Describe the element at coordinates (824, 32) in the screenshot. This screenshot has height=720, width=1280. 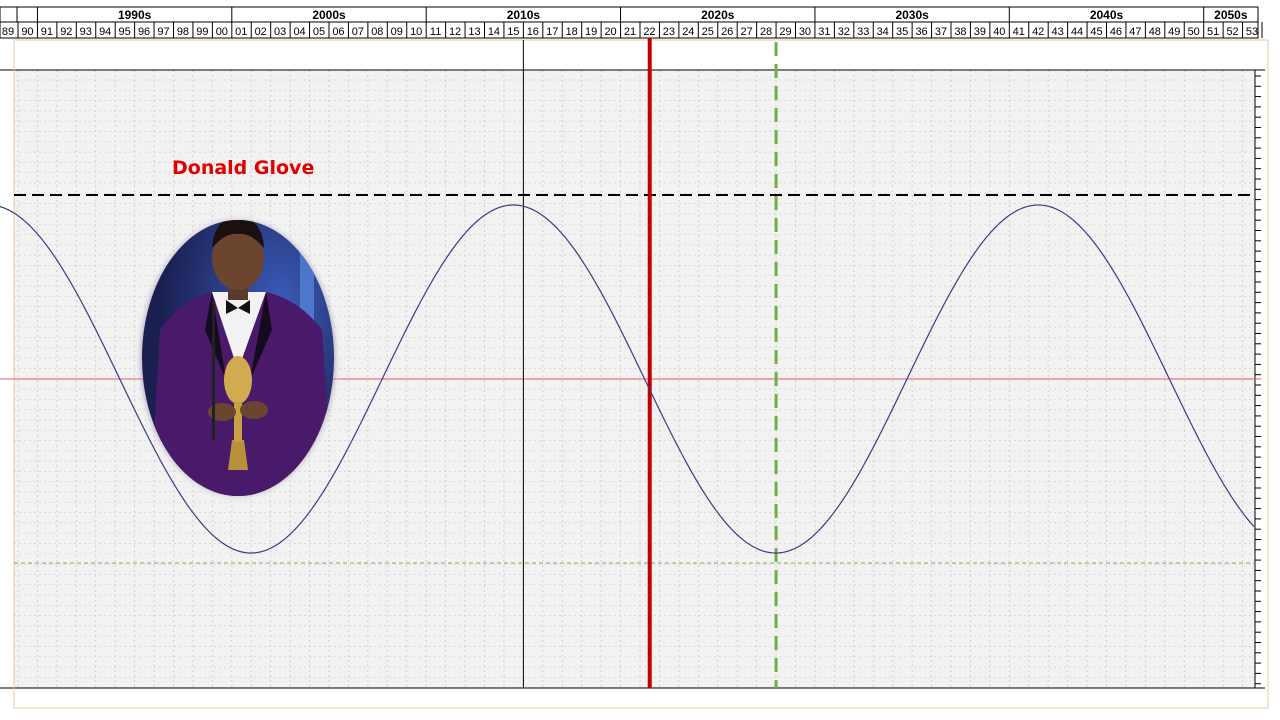
I see `year-label: 31` at that location.